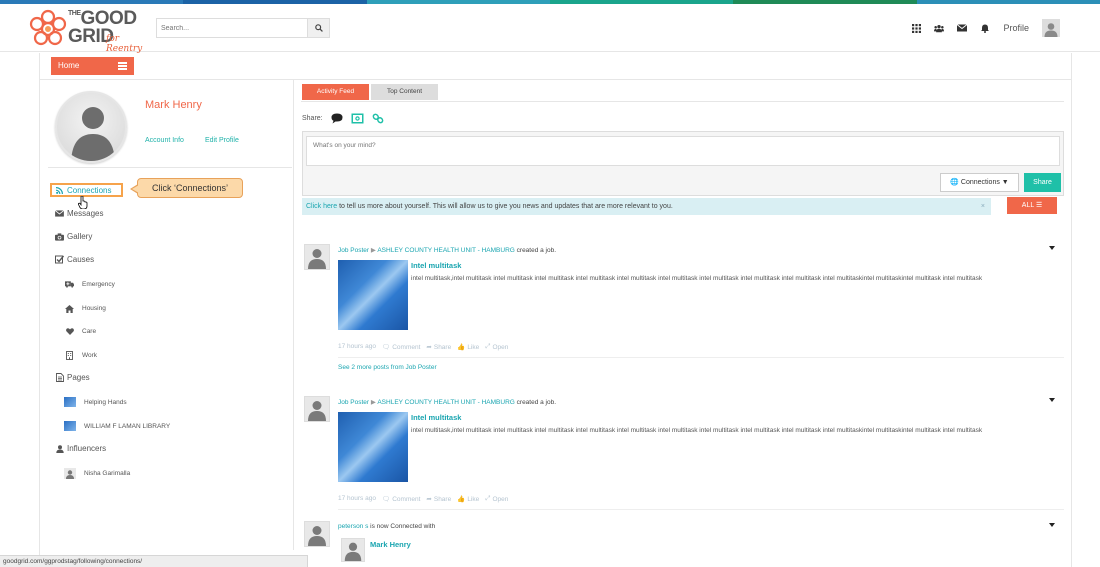 Image resolution: width=1100 pixels, height=567 pixels. Describe the element at coordinates (979, 182) in the screenshot. I see `audience-dropdown: 🌐 Connections ▼` at that location.